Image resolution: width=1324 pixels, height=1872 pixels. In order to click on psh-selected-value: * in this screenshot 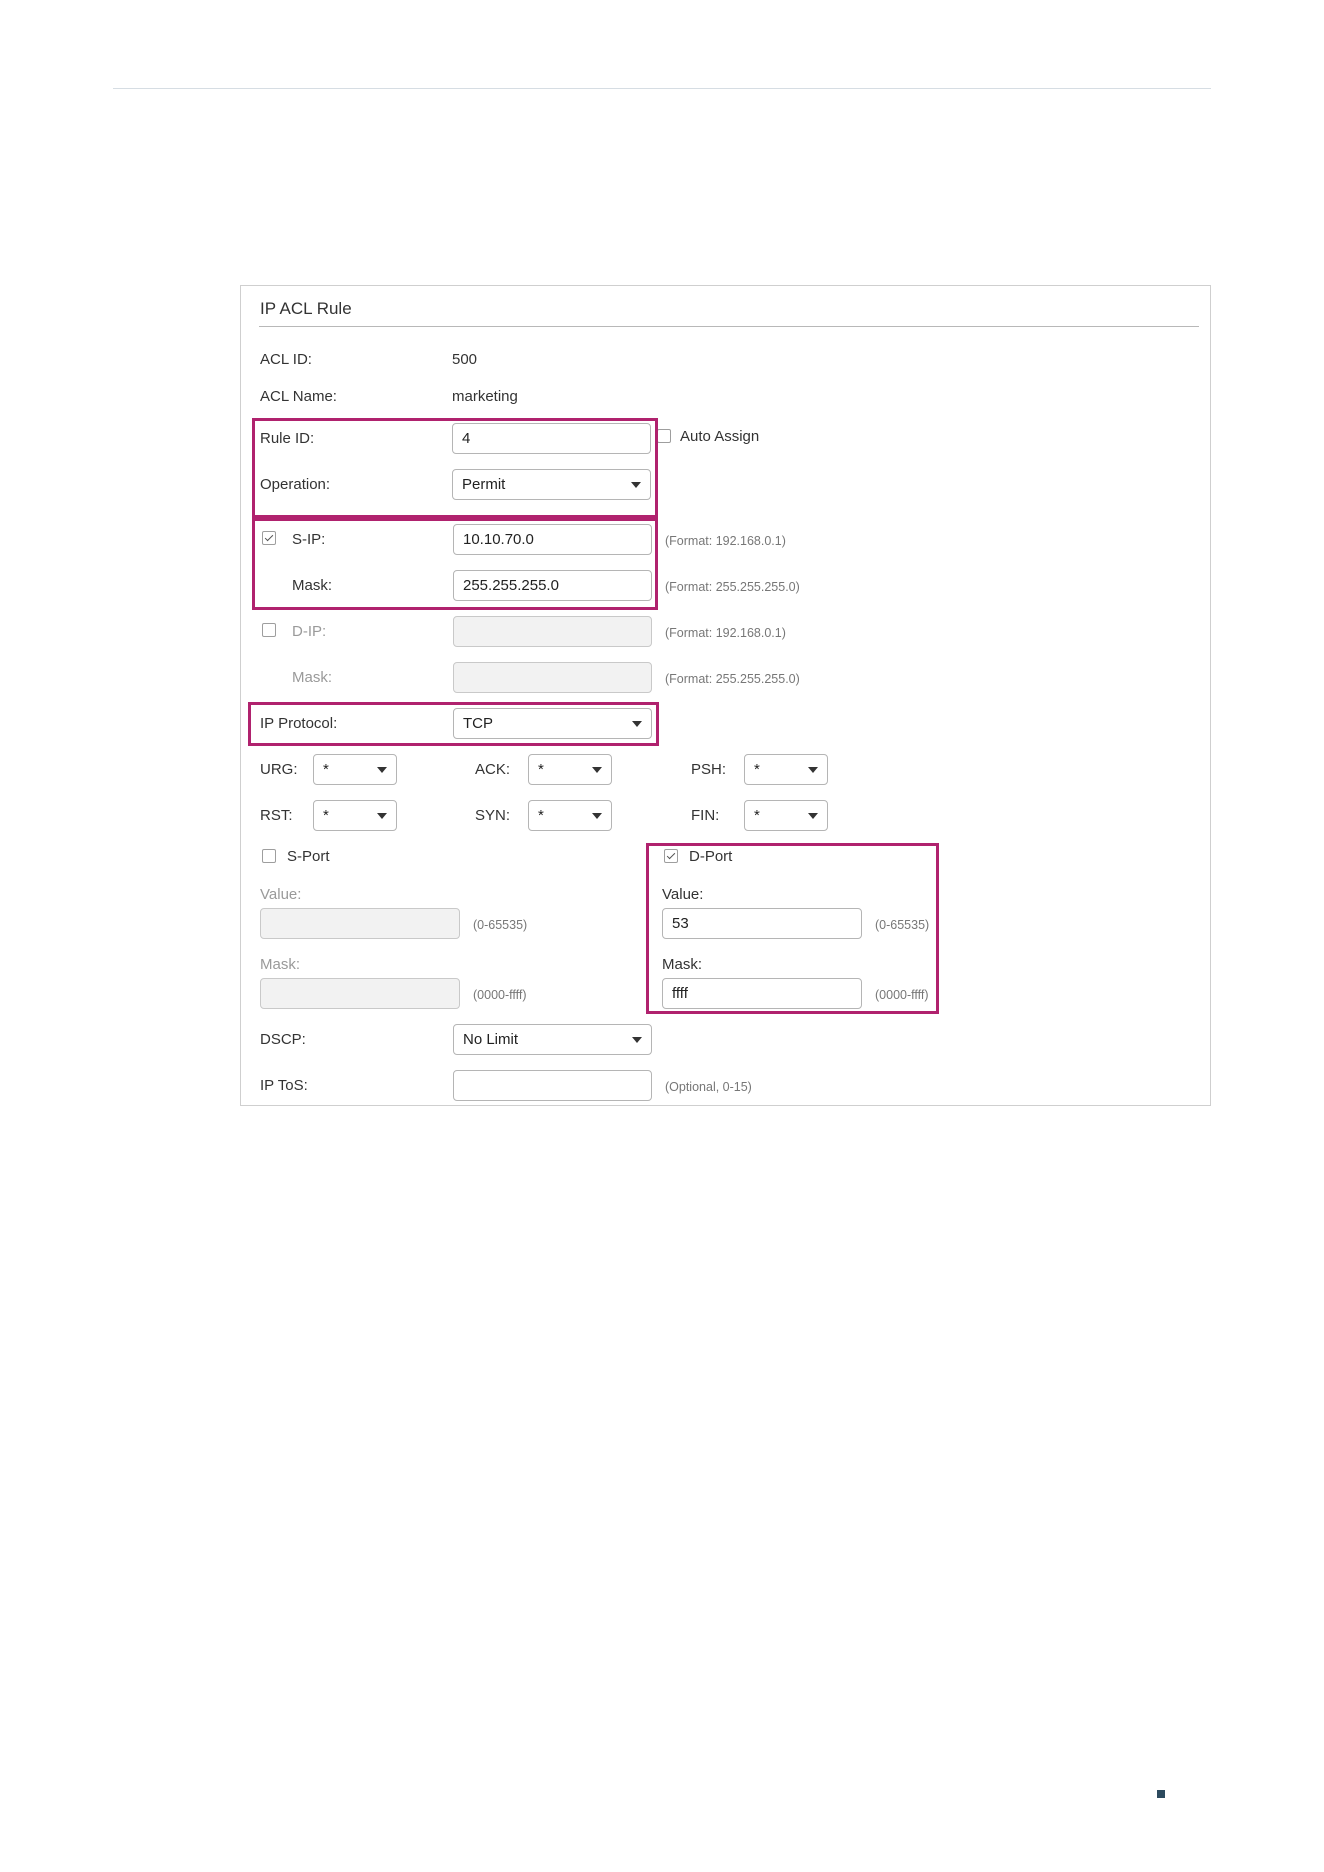, I will do `click(757, 769)`.